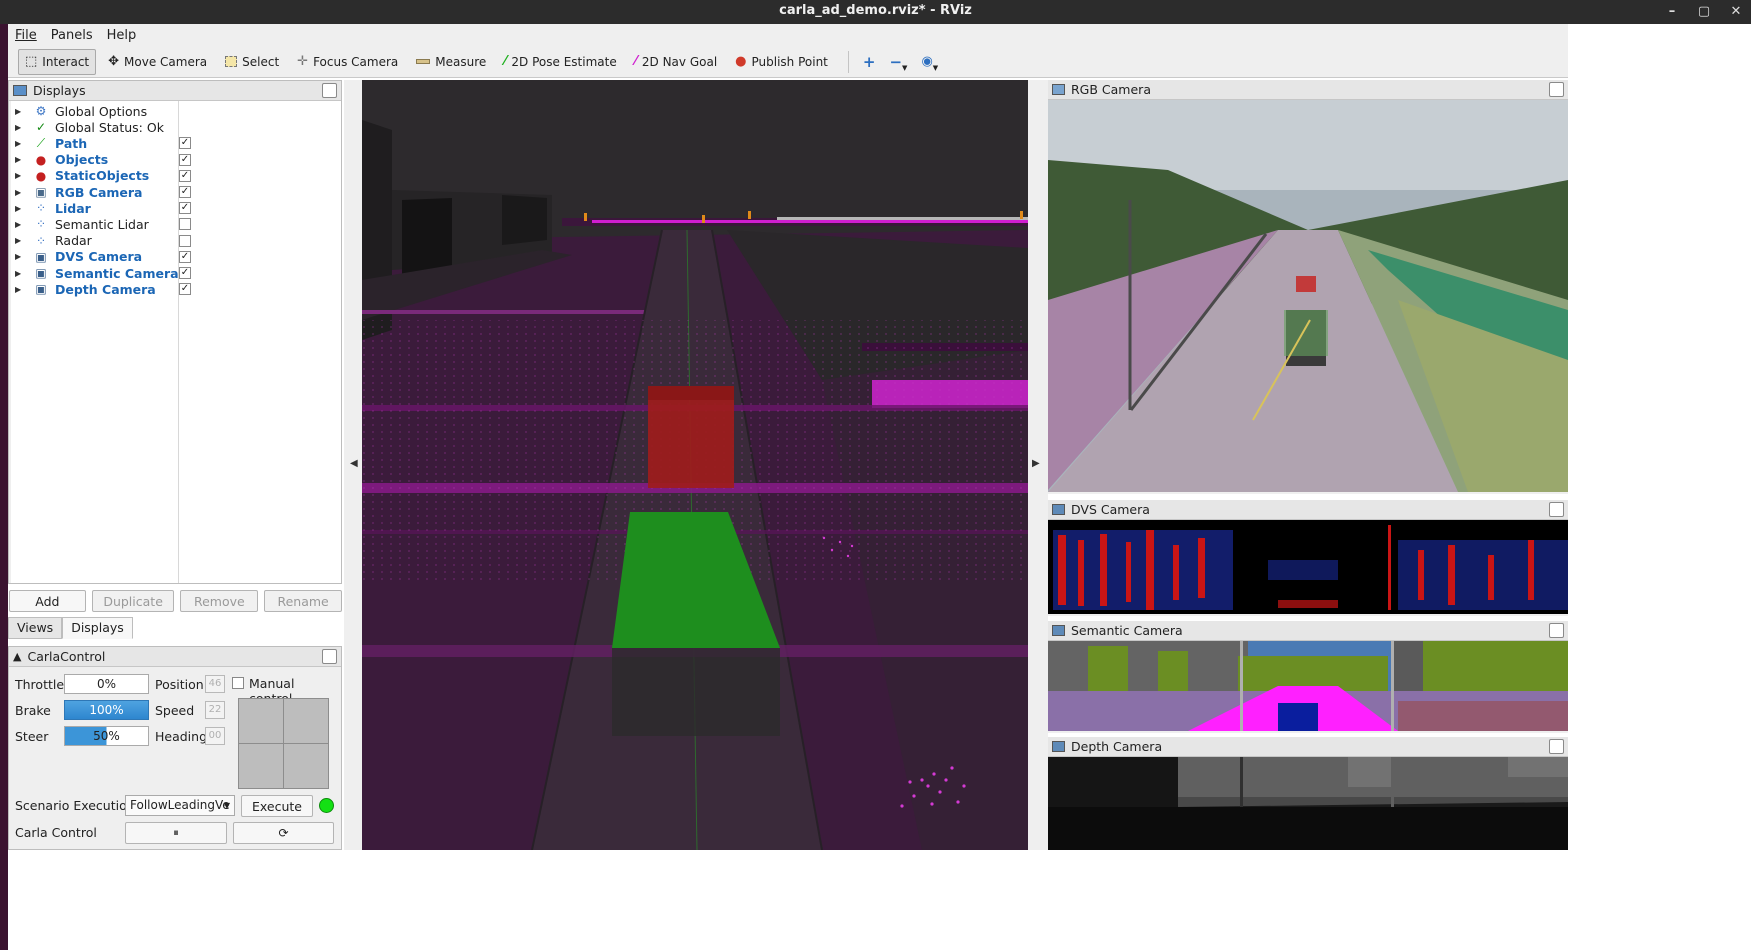  Describe the element at coordinates (252, 62) in the screenshot. I see `tool-select: Select` at that location.